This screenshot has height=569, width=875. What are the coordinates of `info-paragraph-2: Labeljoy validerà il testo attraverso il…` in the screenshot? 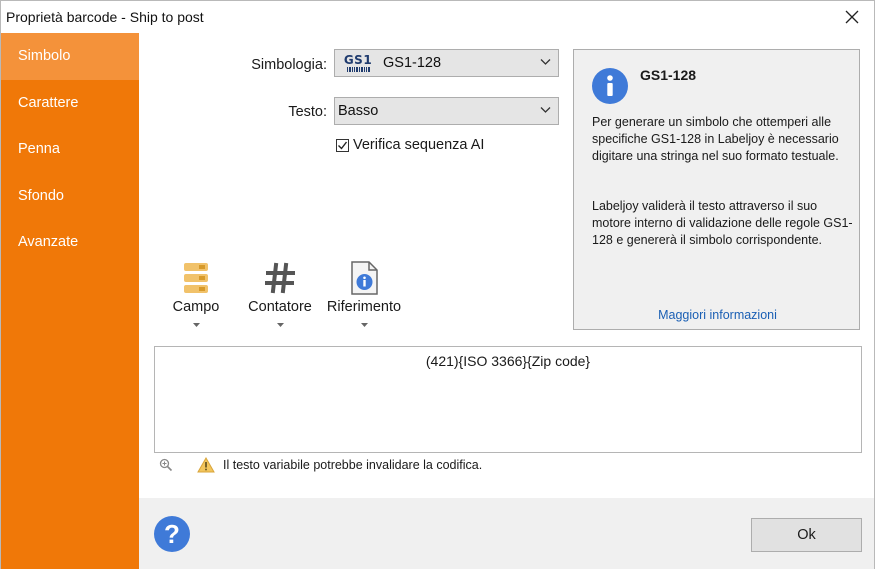 It's located at (722, 223).